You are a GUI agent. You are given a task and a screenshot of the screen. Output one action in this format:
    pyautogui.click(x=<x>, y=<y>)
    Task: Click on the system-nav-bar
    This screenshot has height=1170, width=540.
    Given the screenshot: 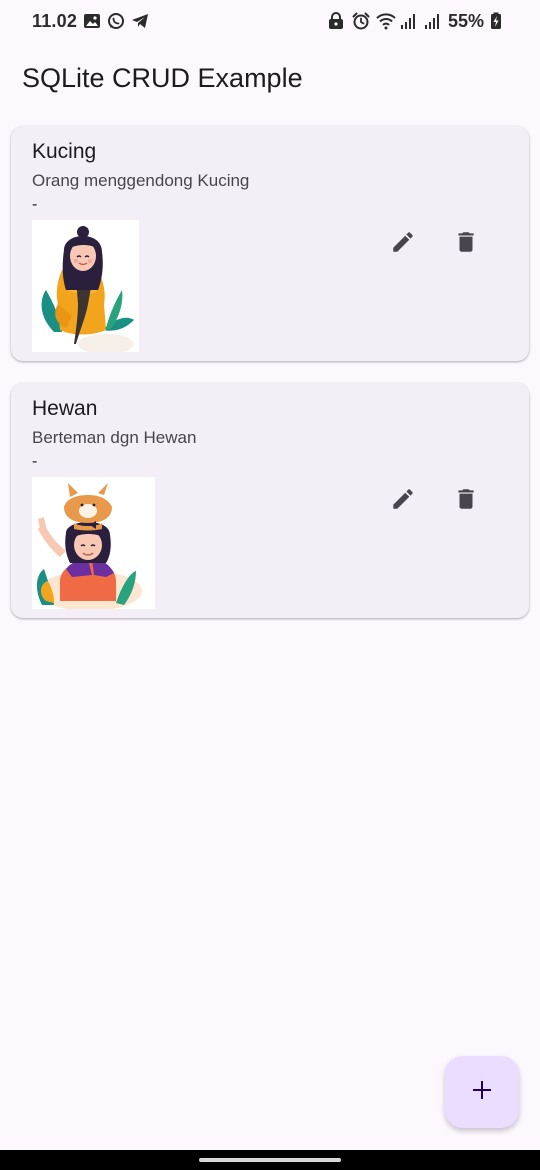 What is the action you would take?
    pyautogui.click(x=270, y=1160)
    